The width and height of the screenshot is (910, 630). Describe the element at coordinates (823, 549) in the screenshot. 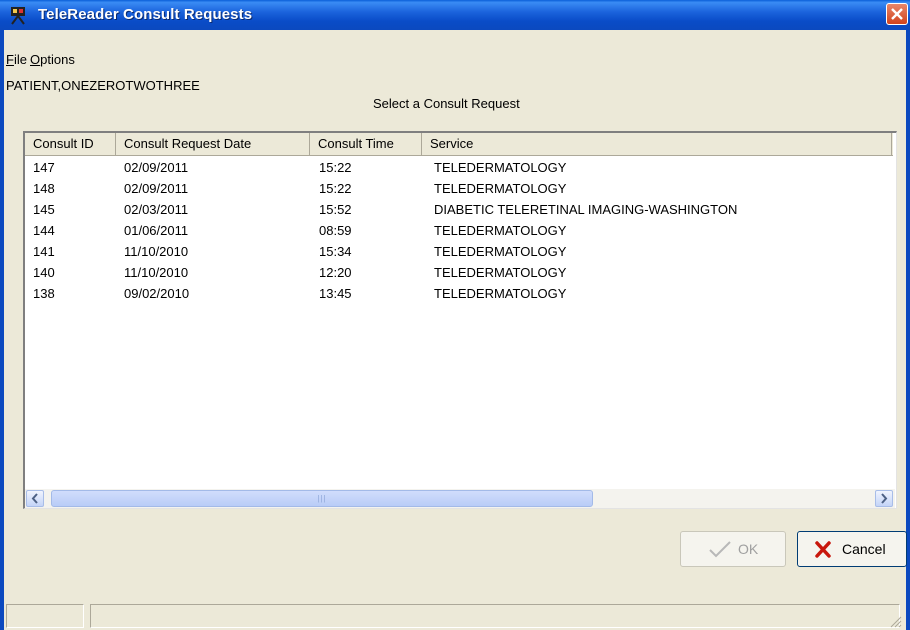

I see `x-icon` at that location.